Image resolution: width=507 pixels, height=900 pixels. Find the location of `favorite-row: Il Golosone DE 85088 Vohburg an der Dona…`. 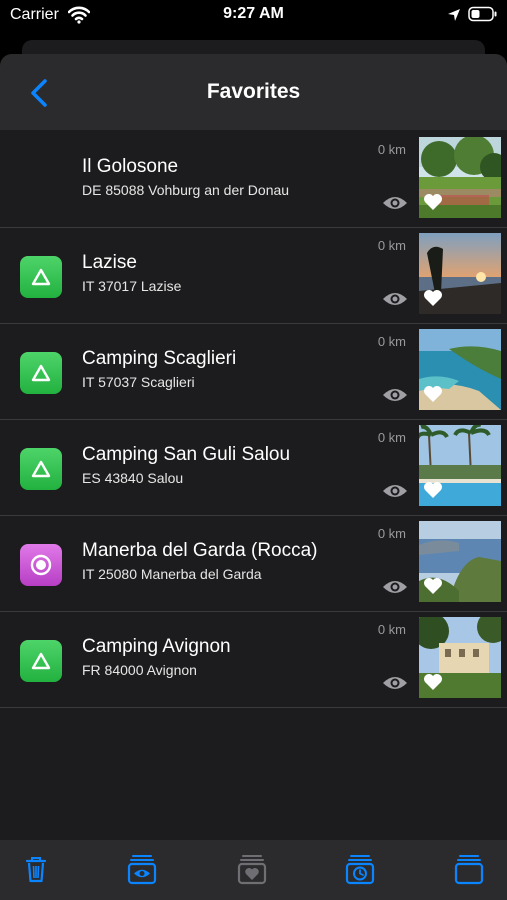

favorite-row: Il Golosone DE 85088 Vohburg an der Dona… is located at coordinates (253, 180).